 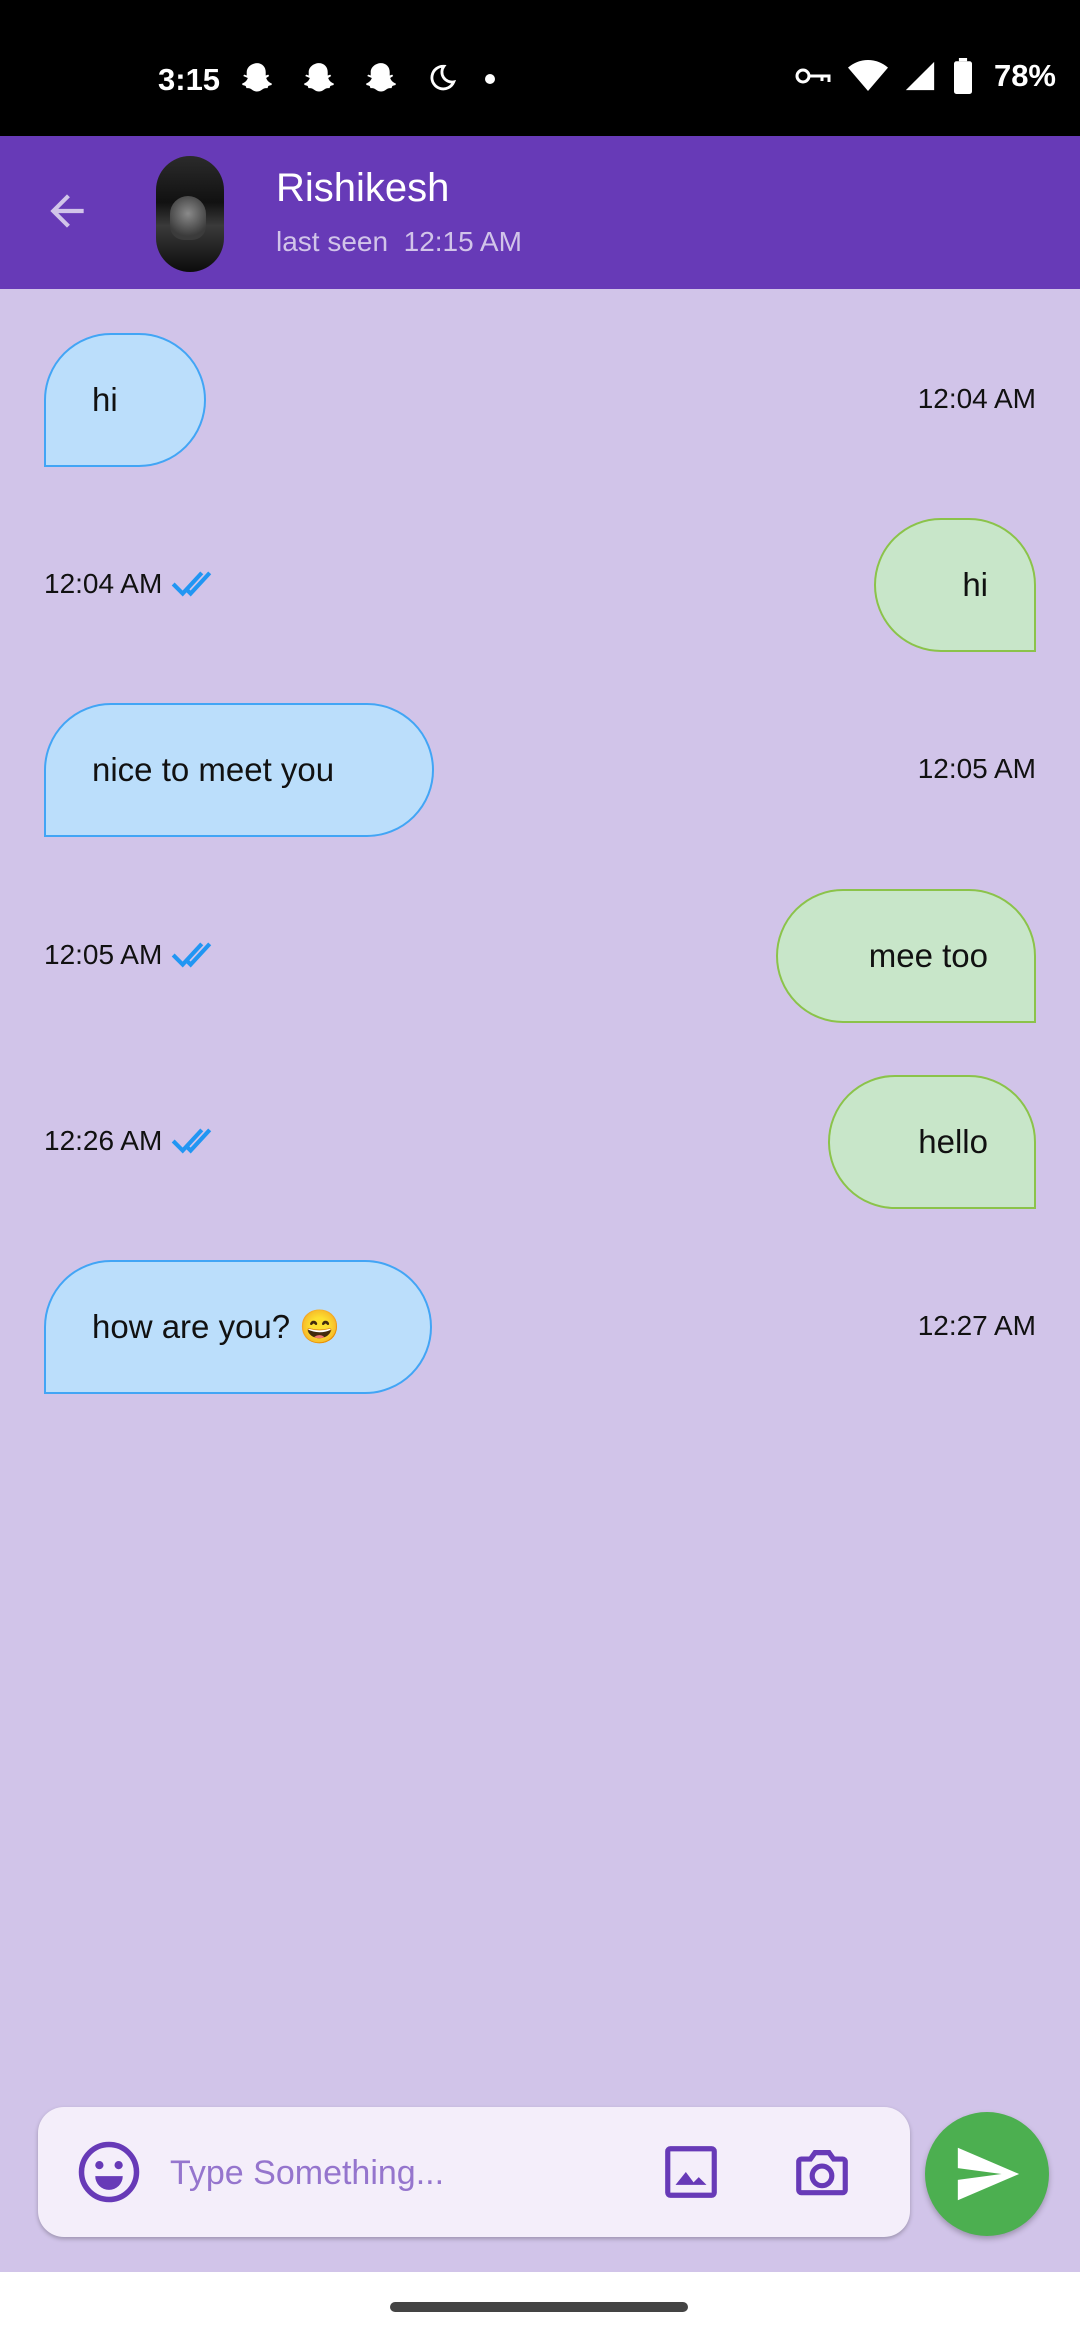 What do you see at coordinates (813, 76) in the screenshot?
I see `key-icon` at bounding box center [813, 76].